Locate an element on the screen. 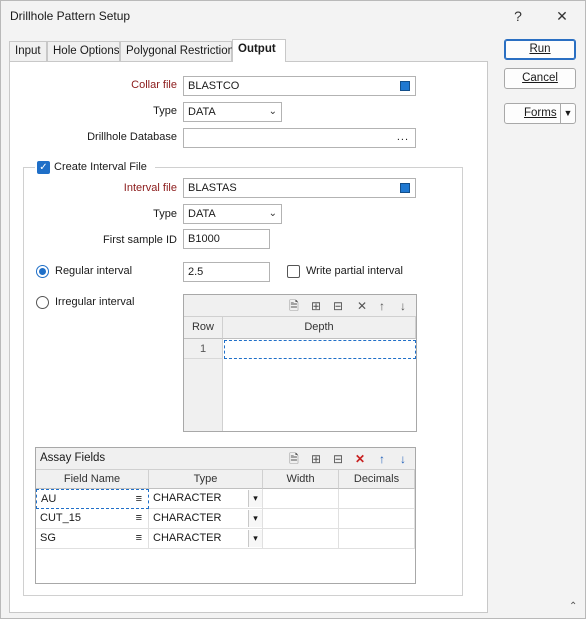  run-button-label: Run is located at coordinates (540, 49).